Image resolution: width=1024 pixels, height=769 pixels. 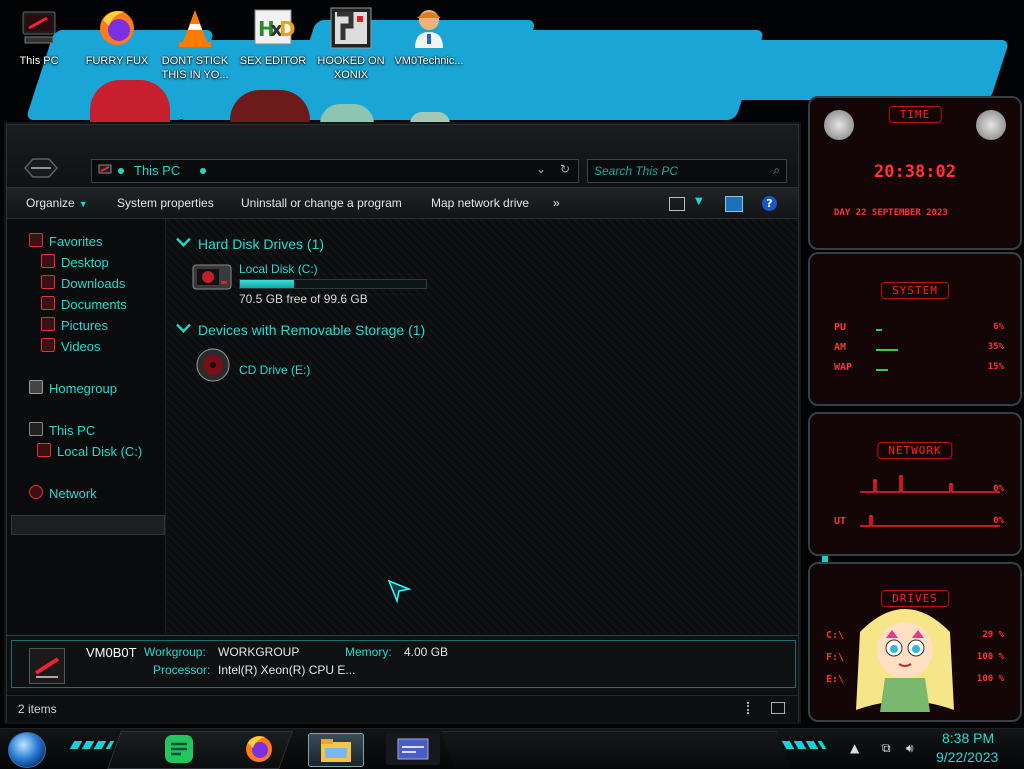 I want to click on taskbar-file-explorer, so click(x=336, y=750).